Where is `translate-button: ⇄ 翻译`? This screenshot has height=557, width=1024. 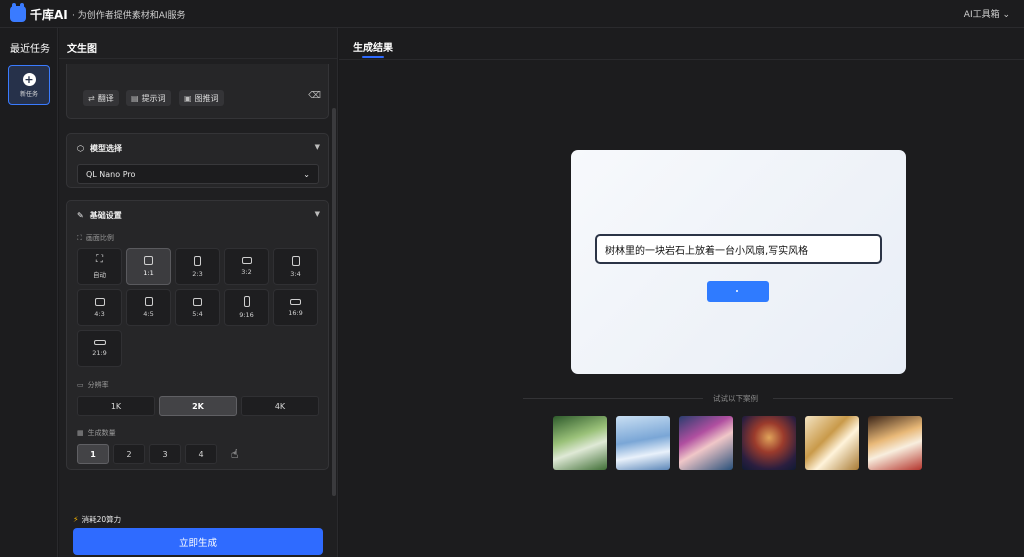 translate-button: ⇄ 翻译 is located at coordinates (101, 98).